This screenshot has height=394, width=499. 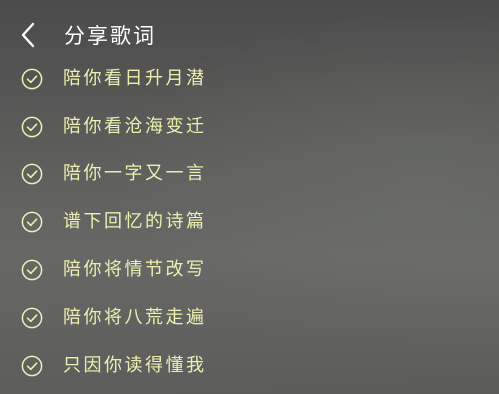 I want to click on lyric-row: 谱下回忆的诗篇, so click(x=249, y=222).